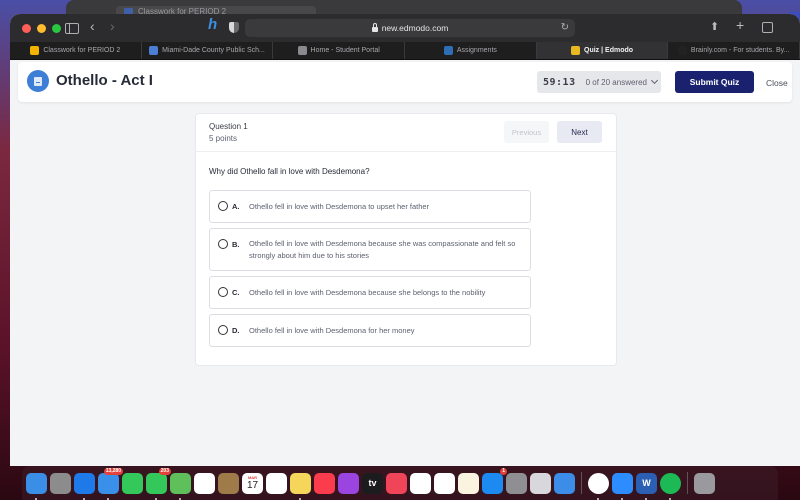 The height and width of the screenshot is (500, 800). I want to click on browser-tab: Assignments, so click(471, 50).